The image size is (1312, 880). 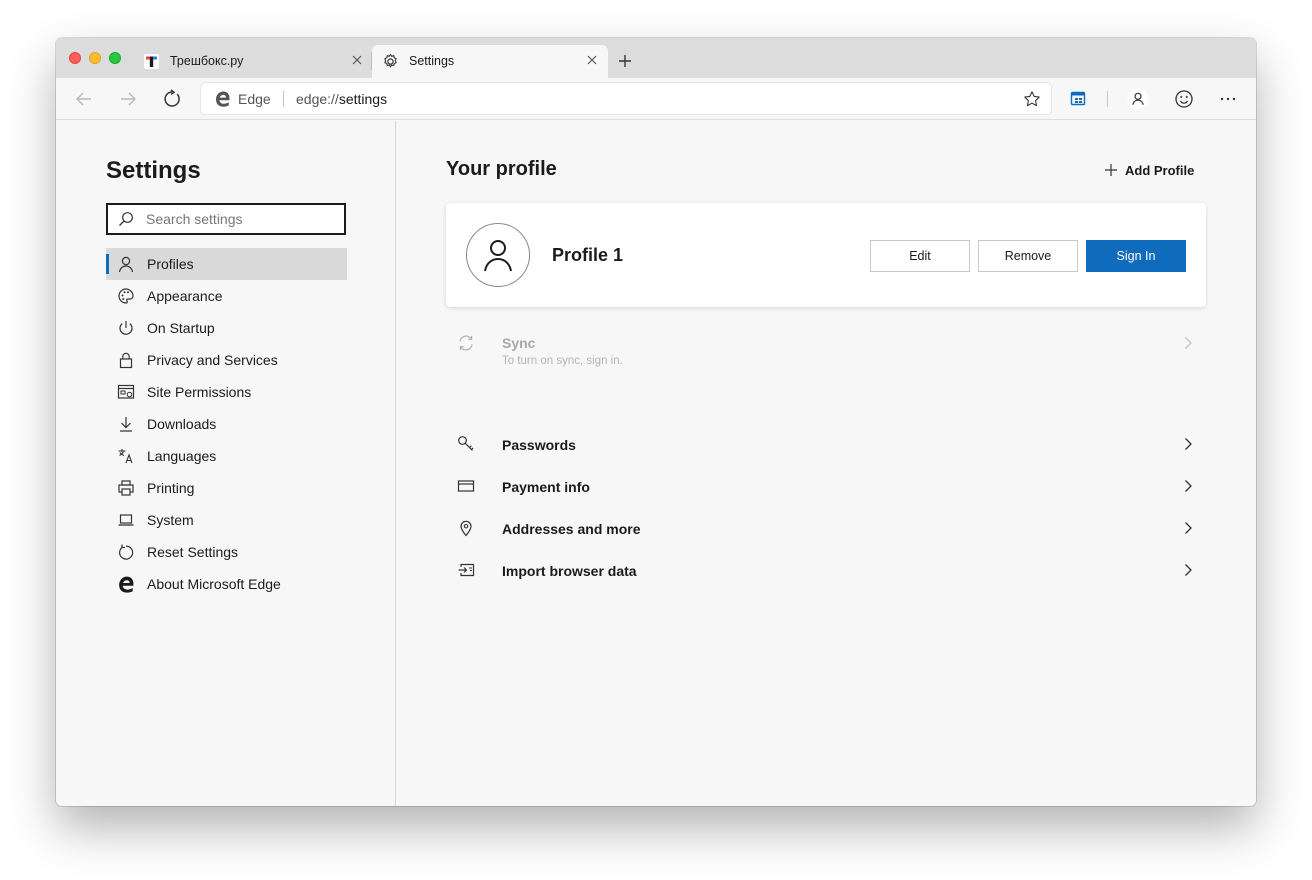 What do you see at coordinates (519, 343) in the screenshot?
I see `sync-label: Sync` at bounding box center [519, 343].